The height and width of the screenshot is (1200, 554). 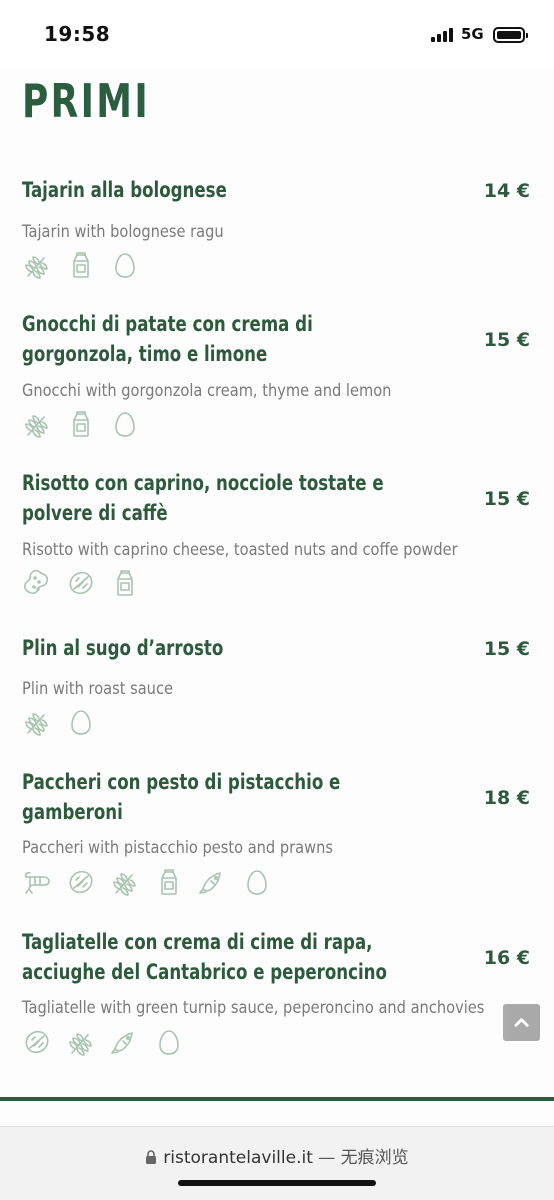 I want to click on url-text: ristorantelaville.it, so click(x=238, y=1158).